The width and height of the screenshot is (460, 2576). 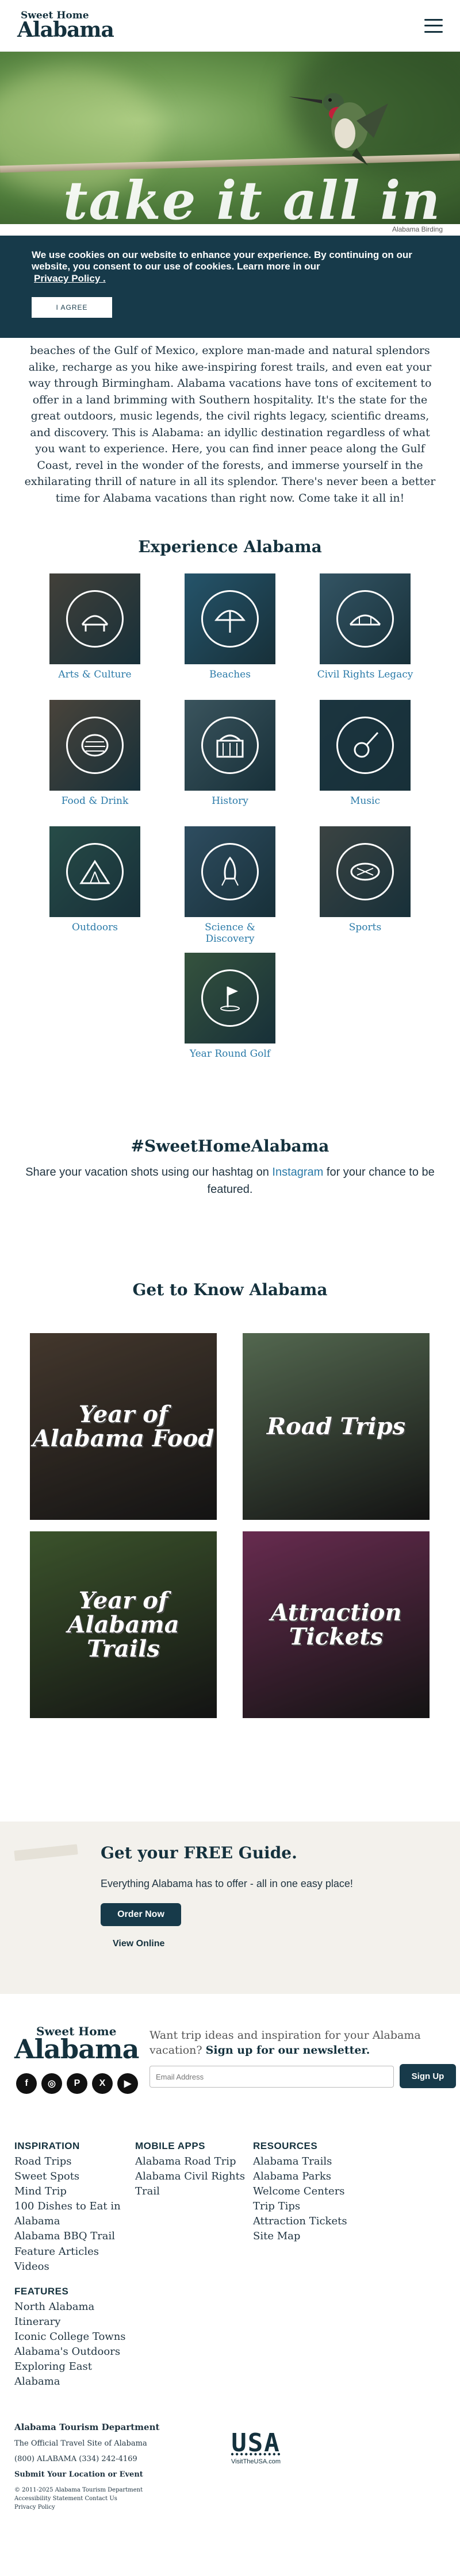 I want to click on footer-link: Feature Articles, so click(x=69, y=2251).